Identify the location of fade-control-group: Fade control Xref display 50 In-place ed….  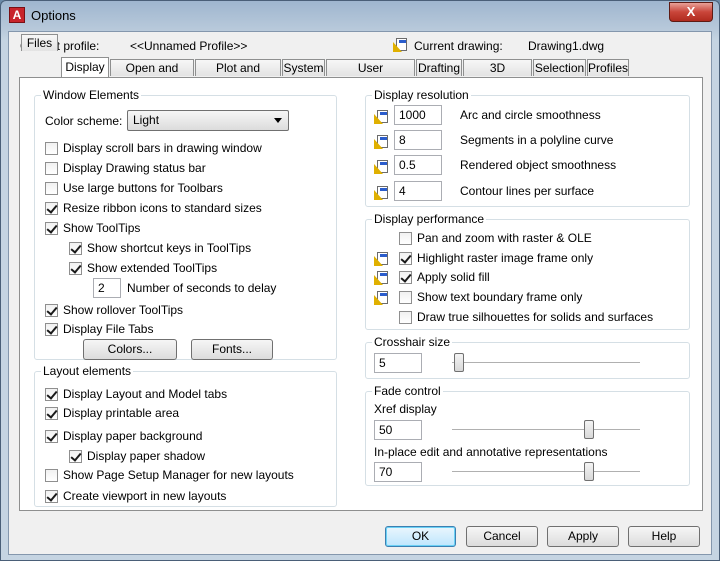
(527, 435).